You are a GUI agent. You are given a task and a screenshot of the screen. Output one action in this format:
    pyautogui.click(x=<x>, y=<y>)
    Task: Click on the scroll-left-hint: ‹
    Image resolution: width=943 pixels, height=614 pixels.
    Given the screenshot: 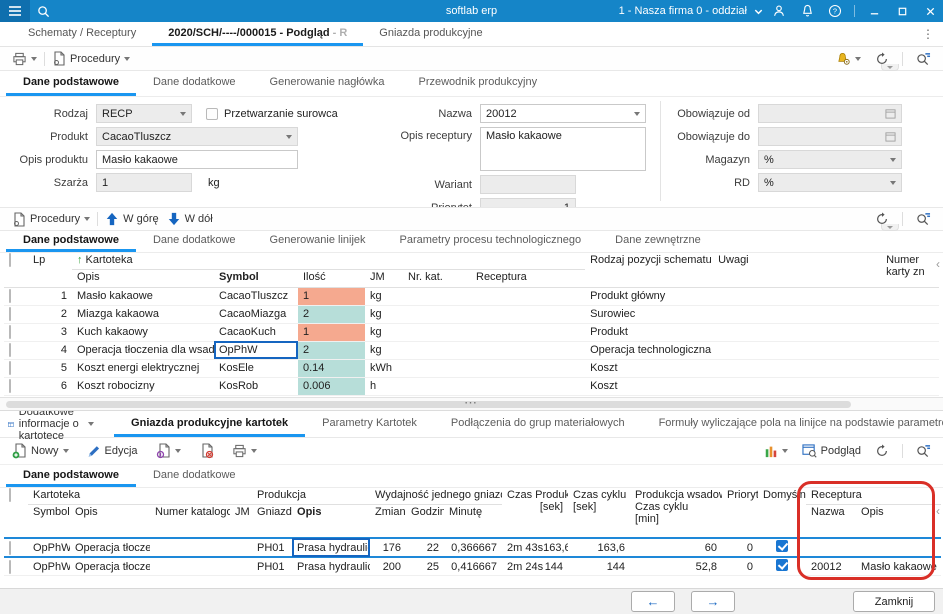 What is the action you would take?
    pyautogui.click(x=938, y=511)
    